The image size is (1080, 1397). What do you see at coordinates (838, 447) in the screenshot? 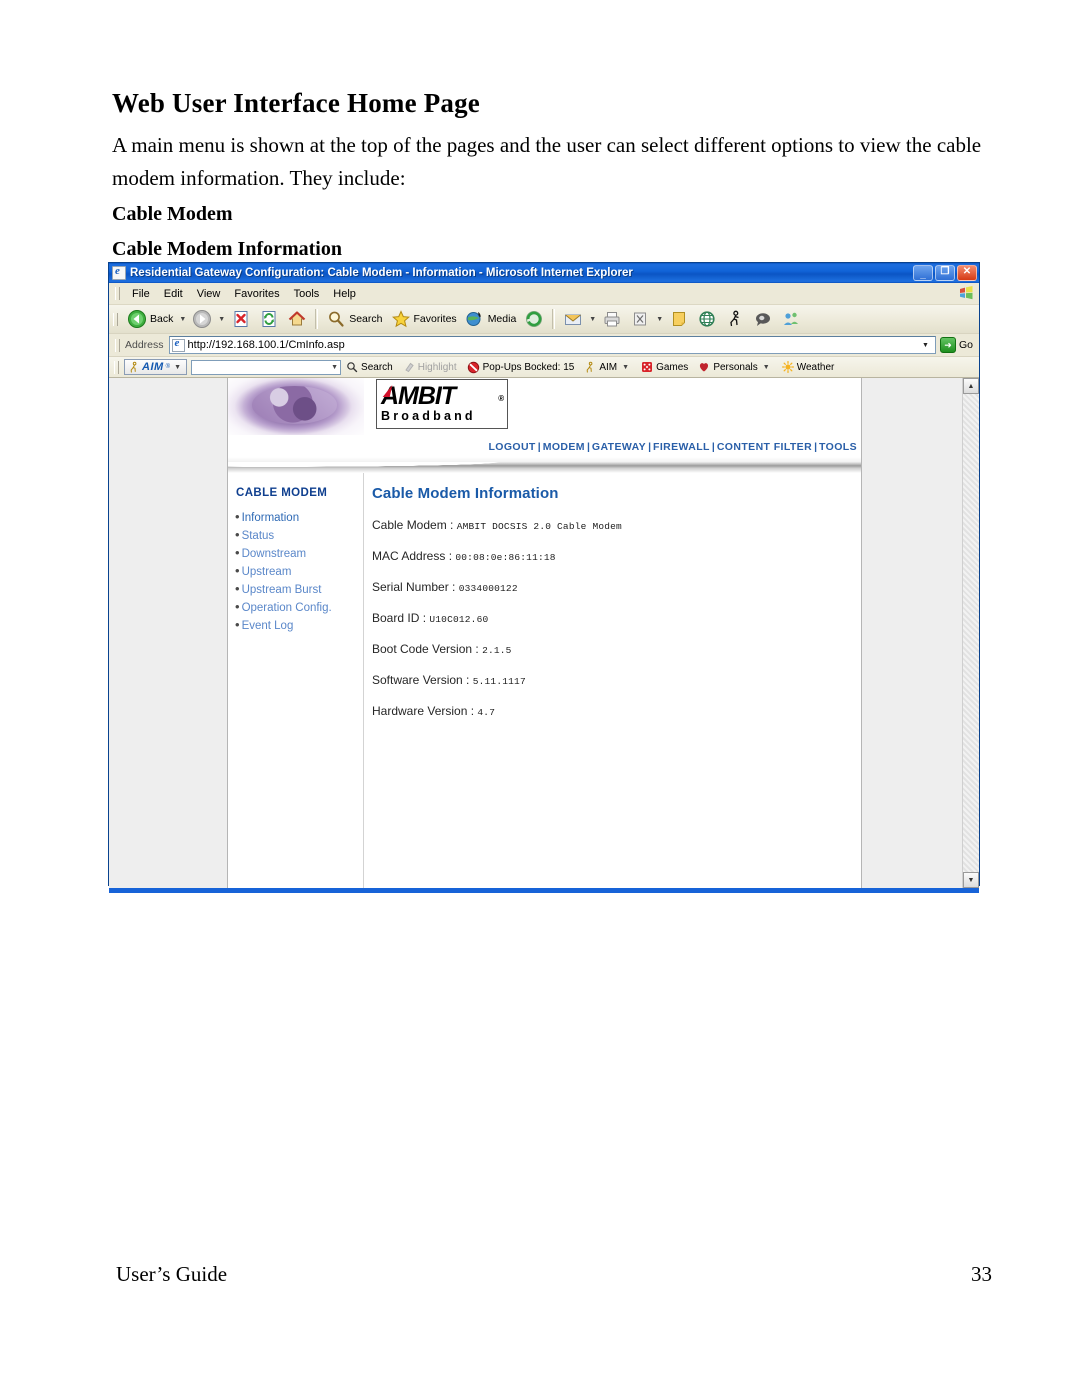
I see `nav-link-tools: TOOLS` at bounding box center [838, 447].